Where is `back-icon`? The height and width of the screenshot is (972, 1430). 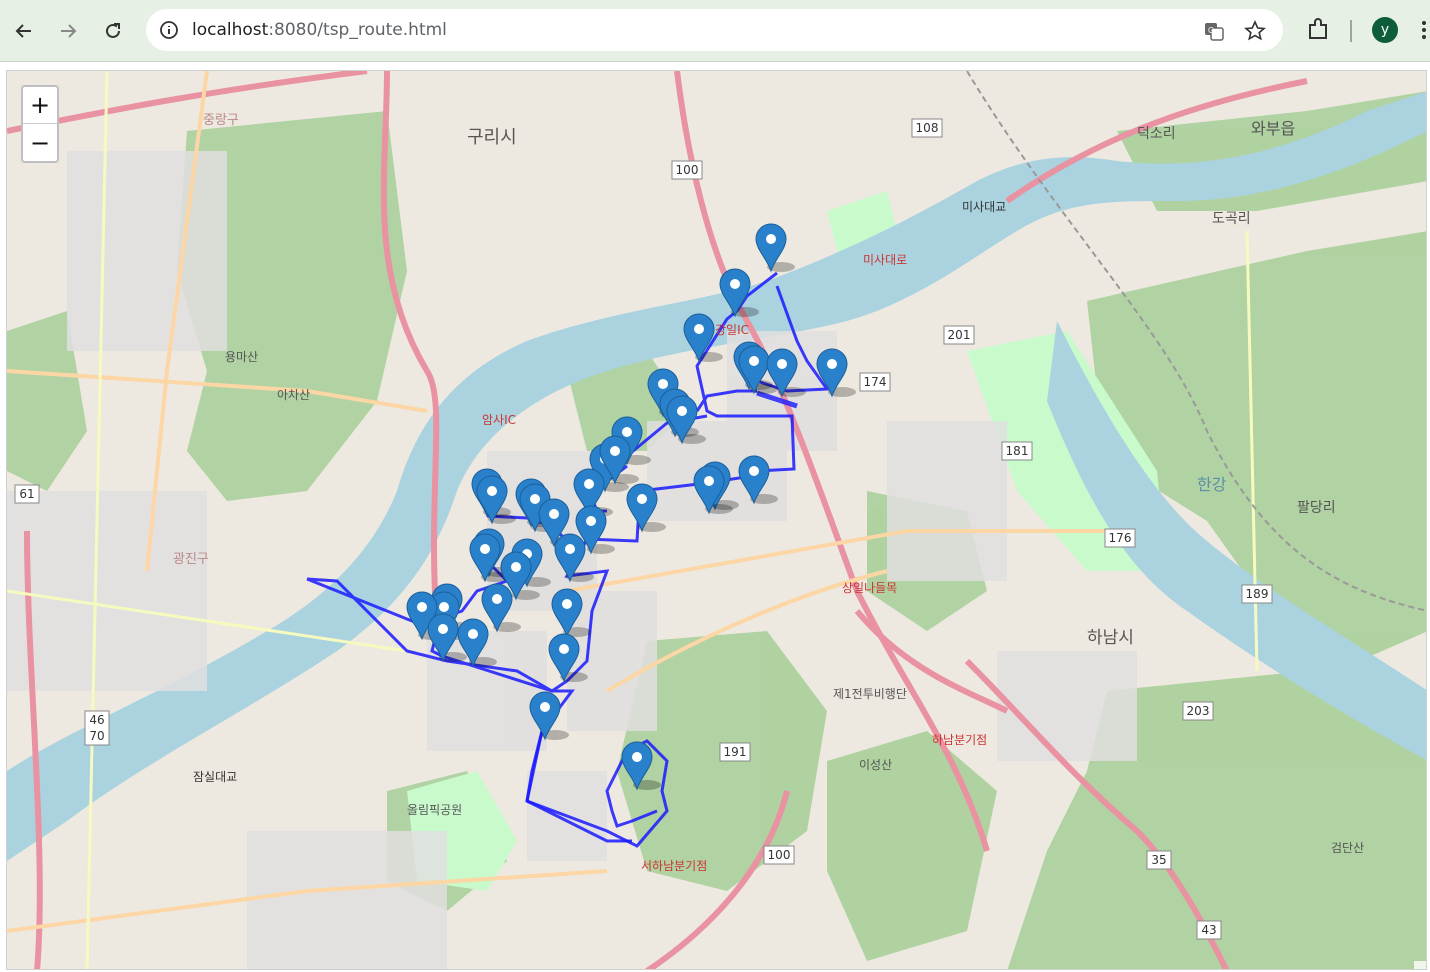 back-icon is located at coordinates (23, 31).